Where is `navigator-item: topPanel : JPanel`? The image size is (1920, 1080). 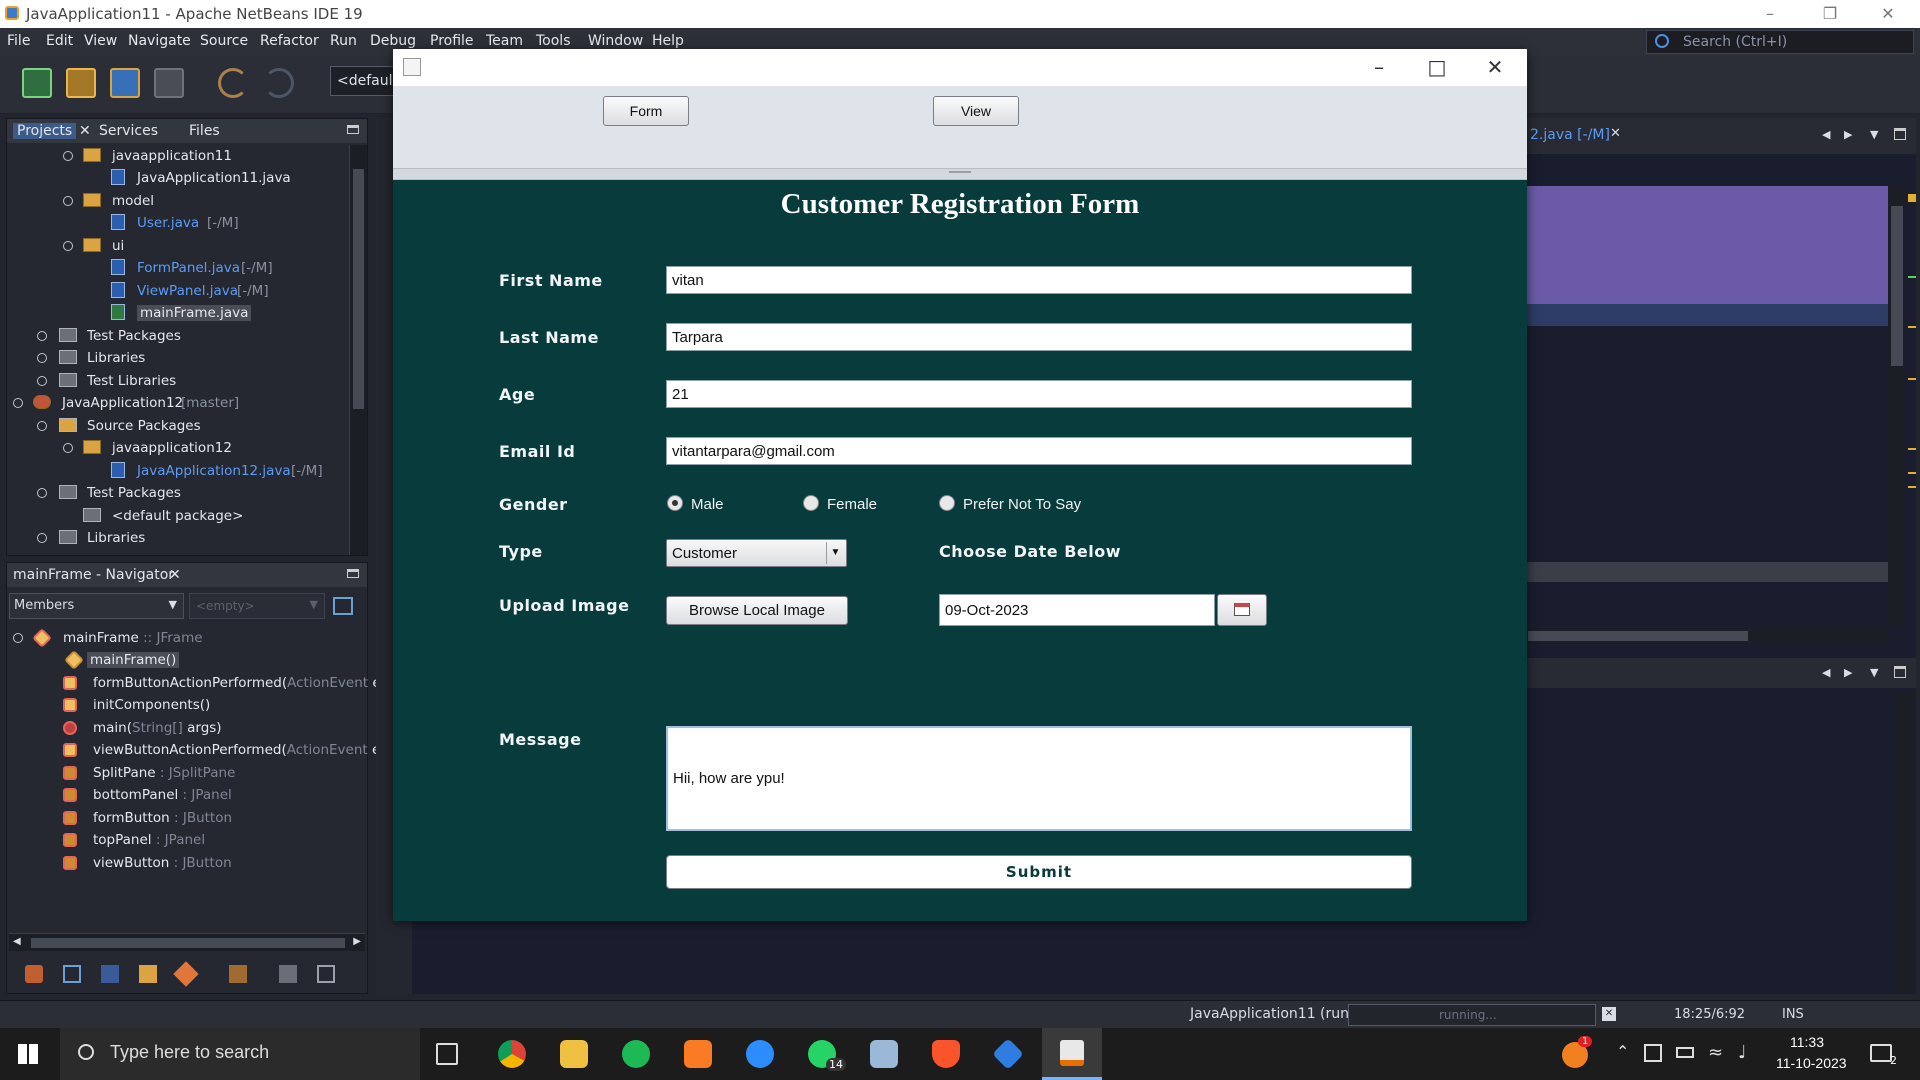 navigator-item: topPanel : JPanel is located at coordinates (187, 840).